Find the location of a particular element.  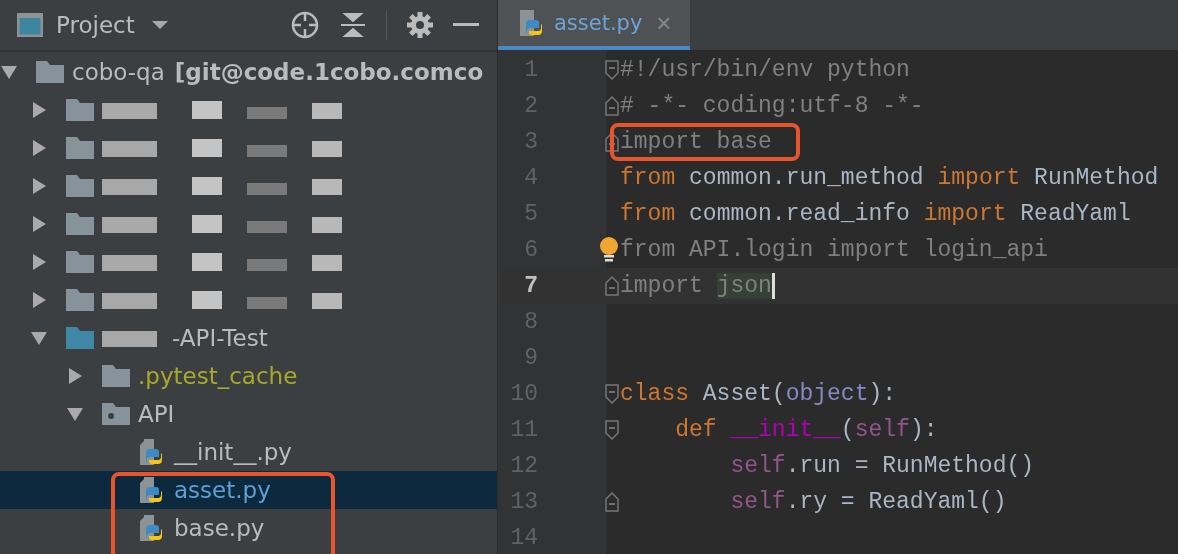

tree-row: .pytest_cache is located at coordinates (248, 376).